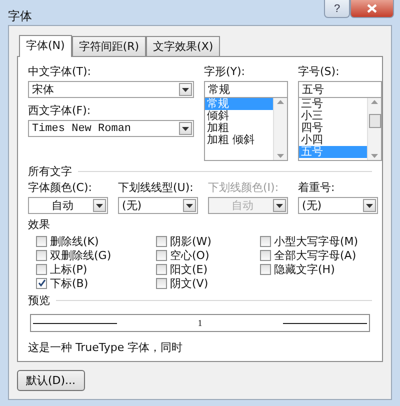 The height and width of the screenshot is (406, 400). Describe the element at coordinates (340, 89) in the screenshot. I see `input-field: 五号` at that location.